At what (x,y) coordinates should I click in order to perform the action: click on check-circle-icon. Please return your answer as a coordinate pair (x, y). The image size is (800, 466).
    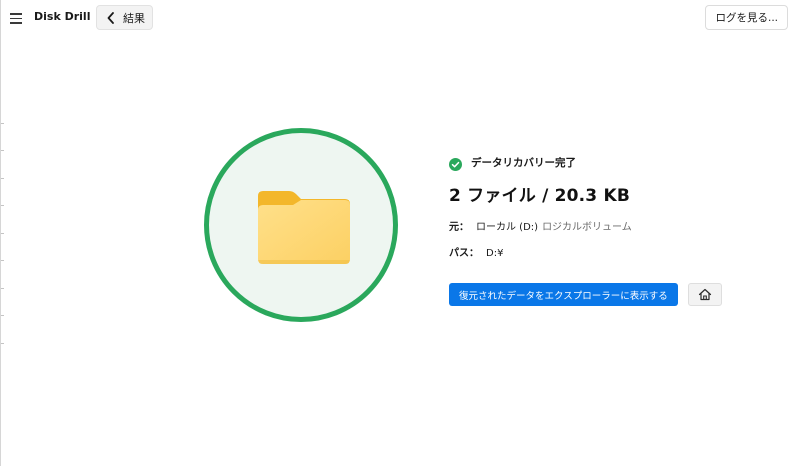
    Looking at the image, I should click on (455, 163).